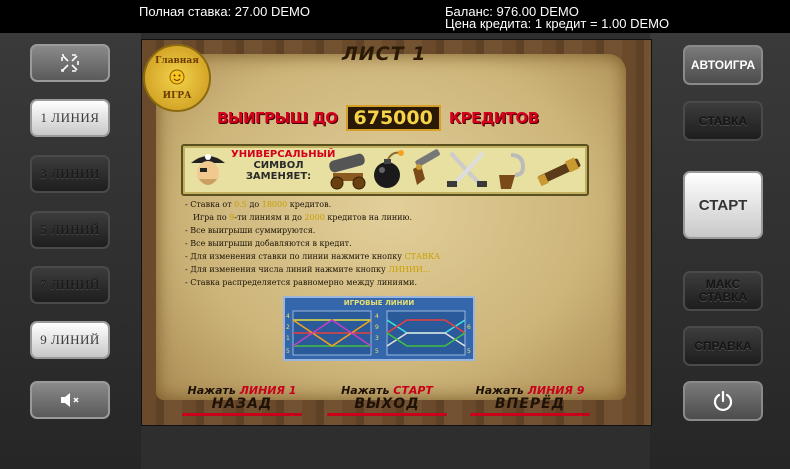  Describe the element at coordinates (70, 230) in the screenshot. I see `line-5-button: 5 ЛИНИЙ` at that location.